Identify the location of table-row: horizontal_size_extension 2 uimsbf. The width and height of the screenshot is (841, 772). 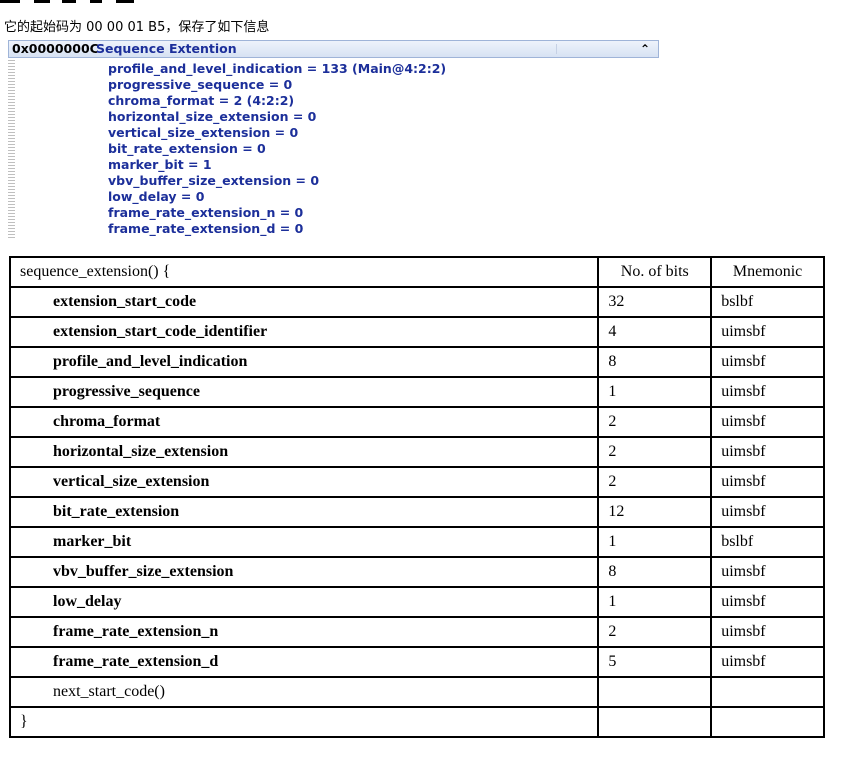
(416, 452).